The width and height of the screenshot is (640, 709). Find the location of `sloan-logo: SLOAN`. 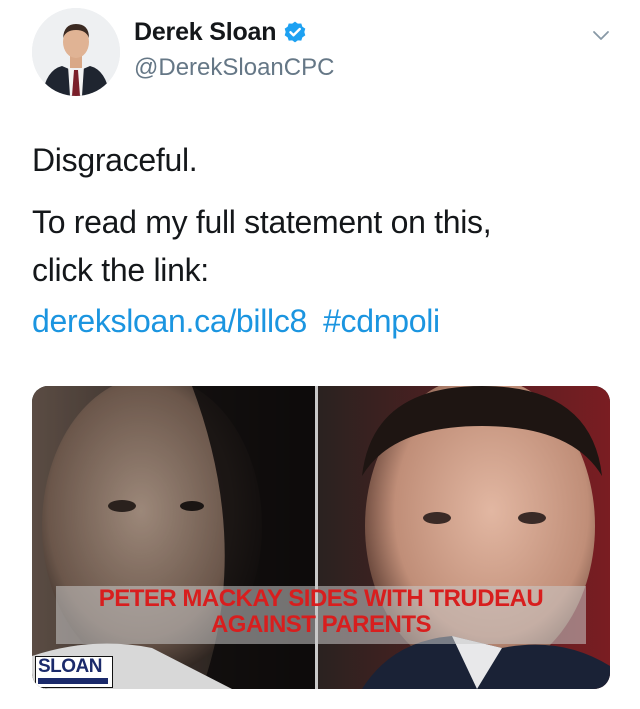

sloan-logo: SLOAN is located at coordinates (74, 672).